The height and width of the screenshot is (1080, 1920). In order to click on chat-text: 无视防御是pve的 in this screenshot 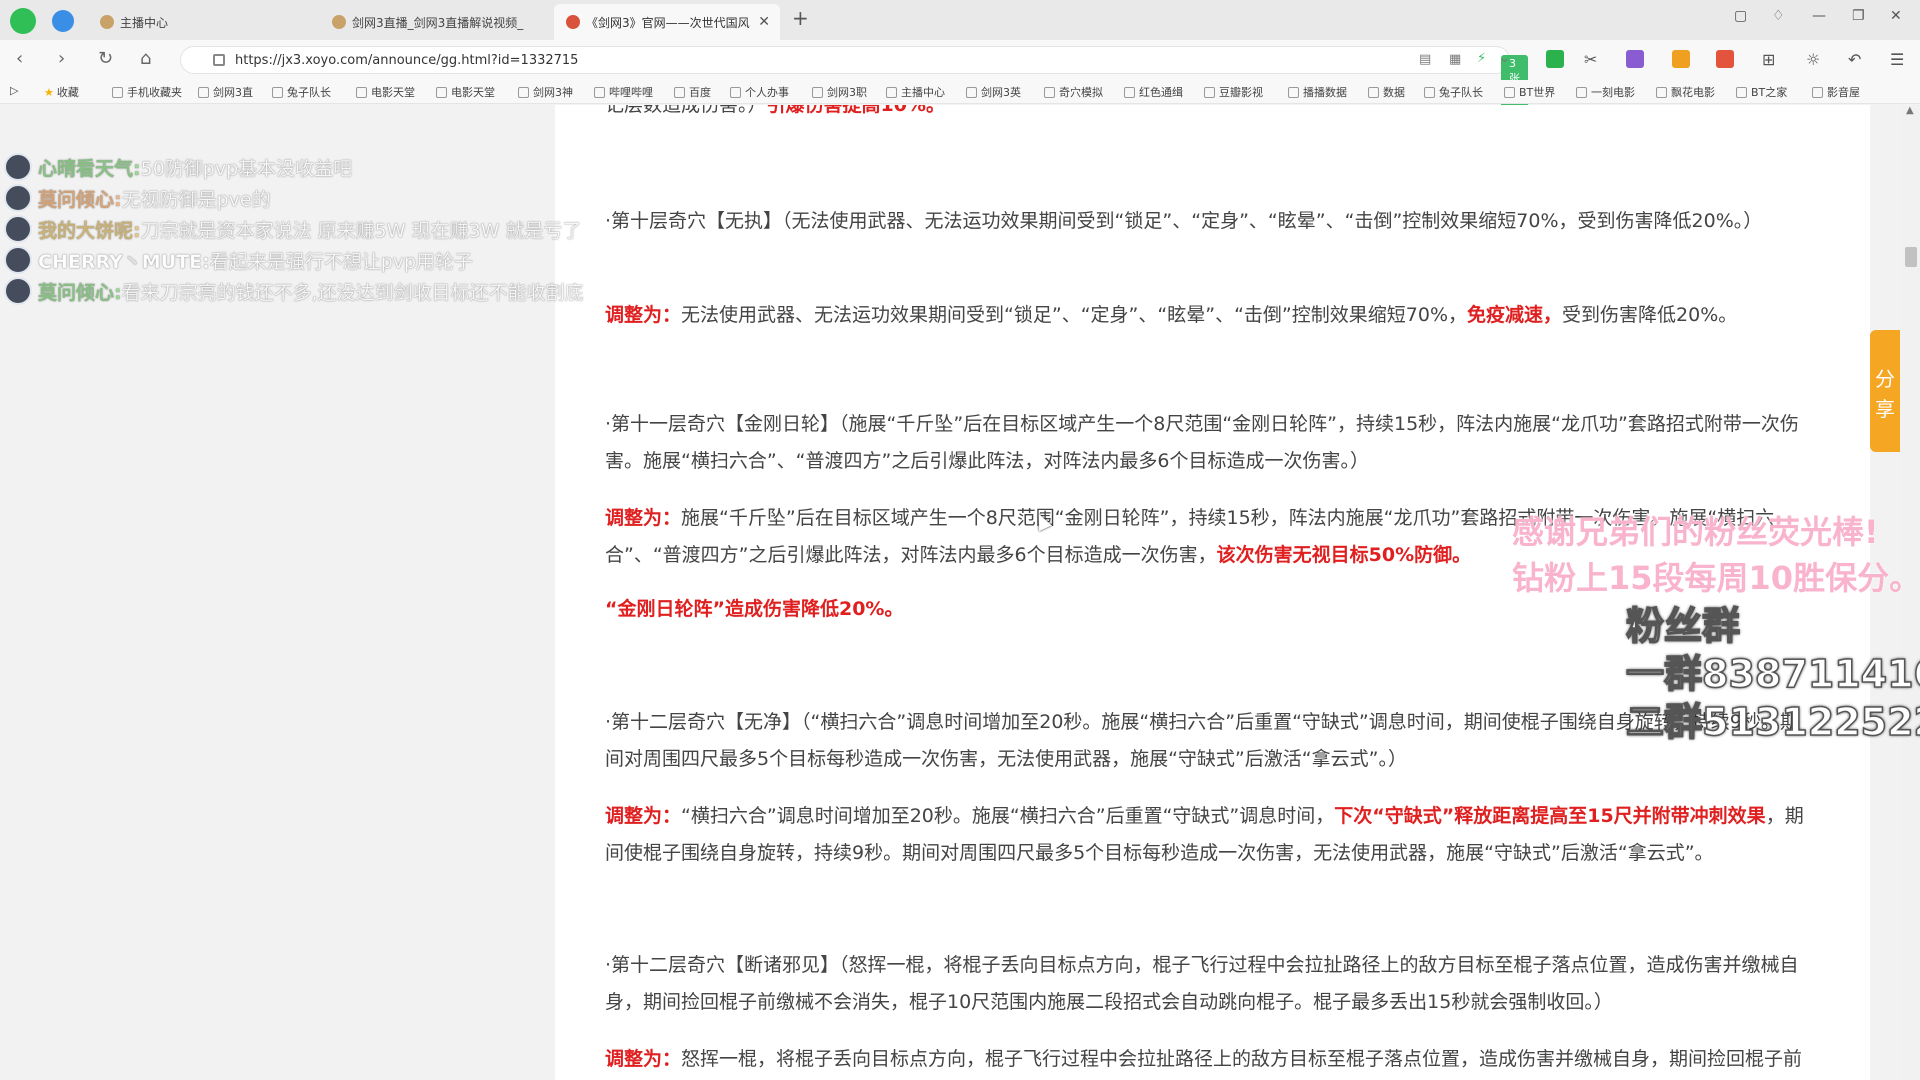, I will do `click(196, 199)`.